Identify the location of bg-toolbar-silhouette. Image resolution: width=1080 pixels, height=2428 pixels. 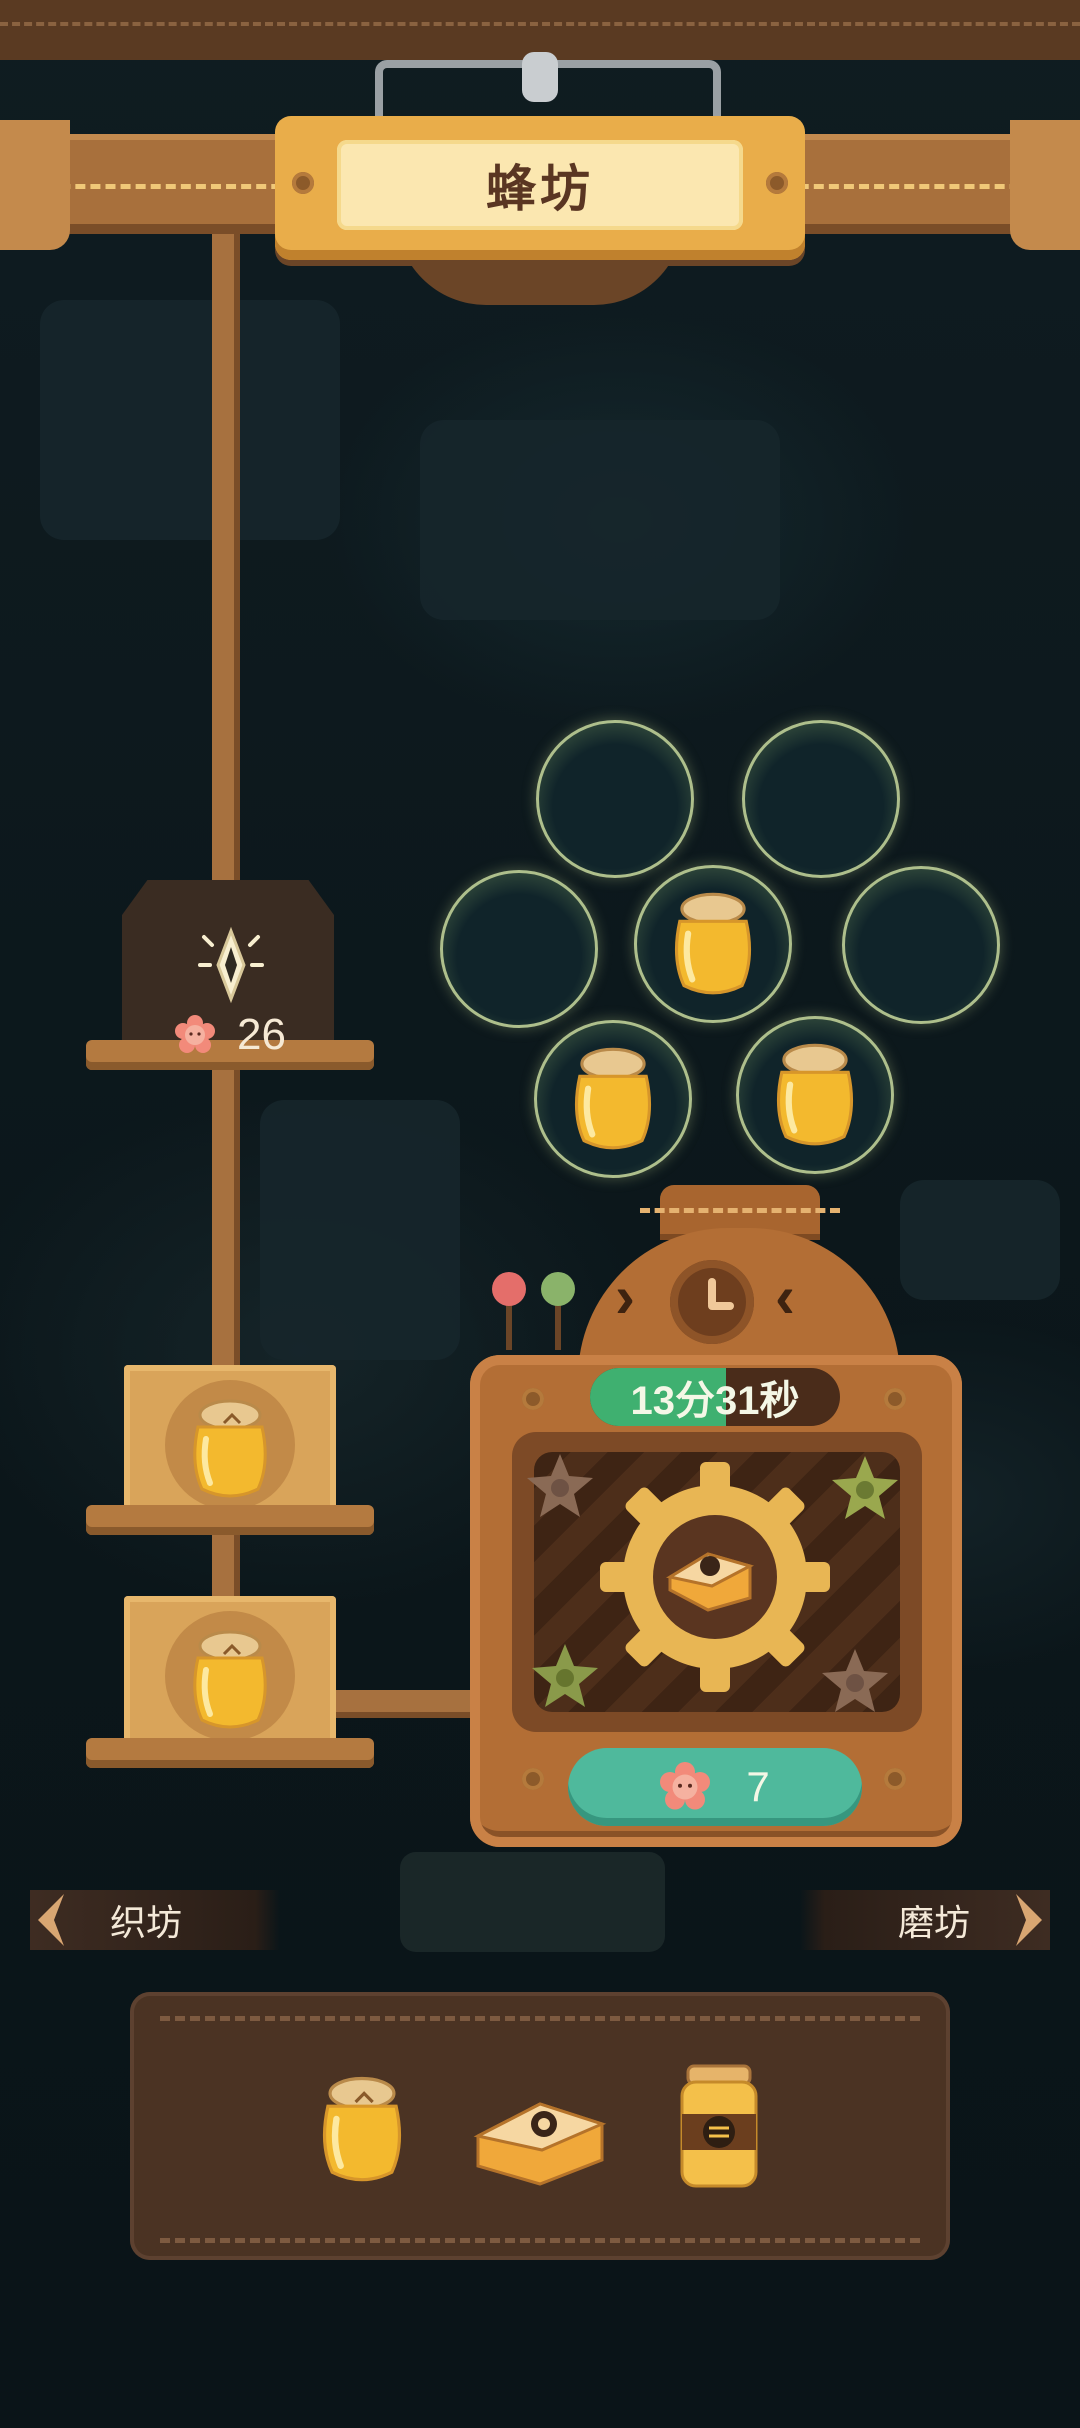
(532, 1902).